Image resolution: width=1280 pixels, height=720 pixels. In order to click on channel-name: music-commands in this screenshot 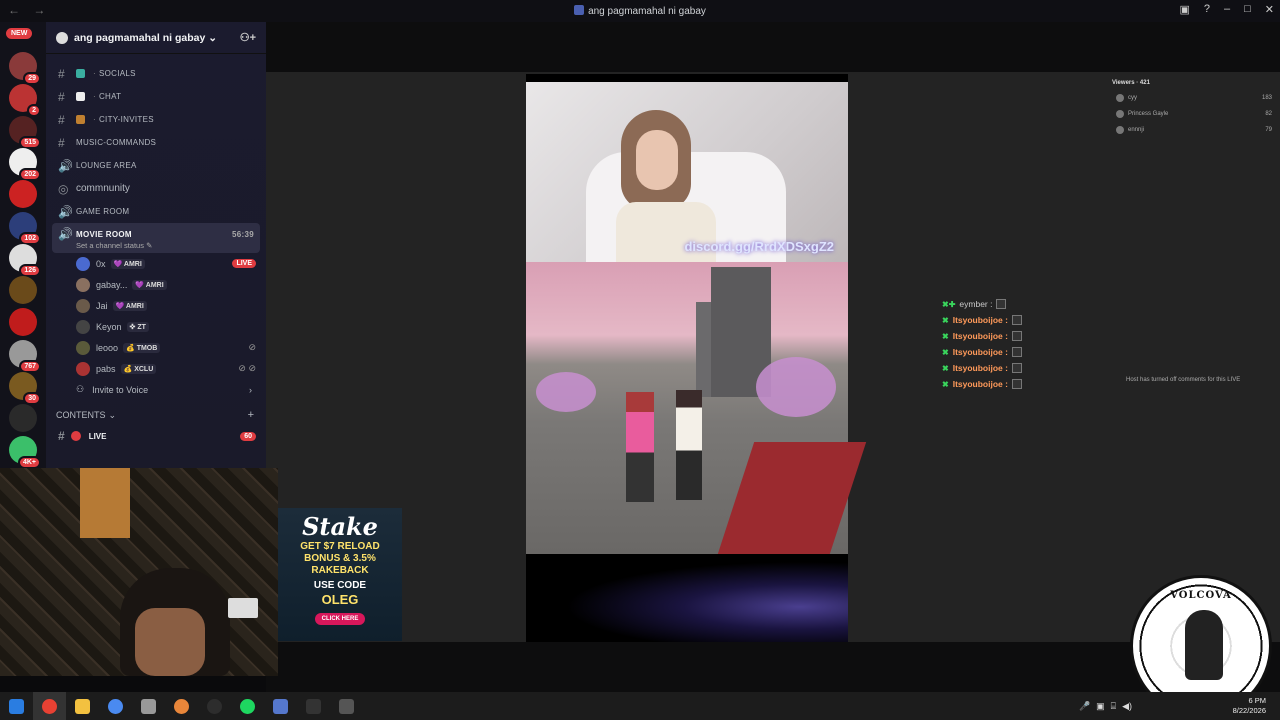, I will do `click(116, 142)`.